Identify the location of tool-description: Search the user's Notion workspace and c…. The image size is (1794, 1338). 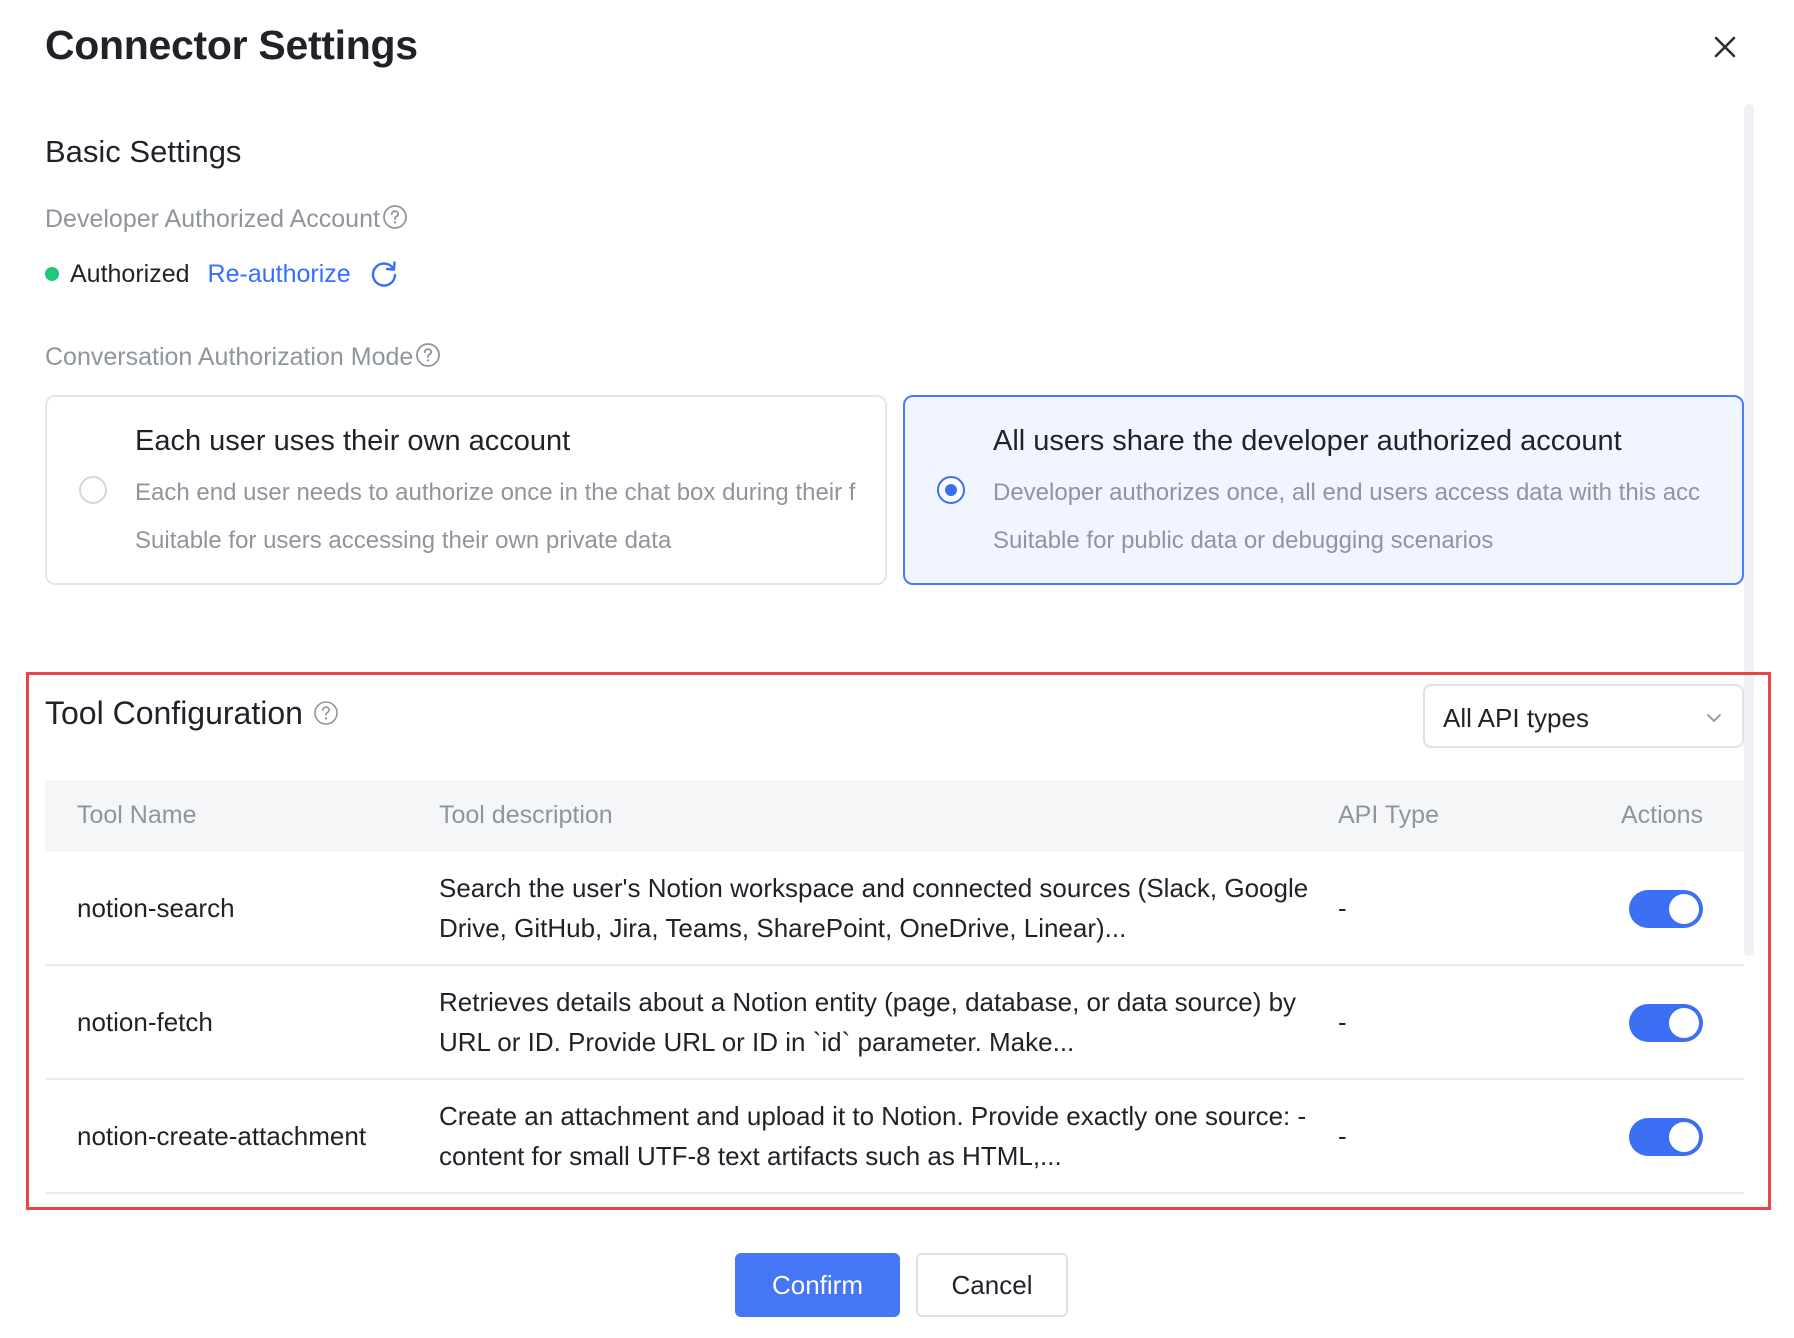
(874, 908).